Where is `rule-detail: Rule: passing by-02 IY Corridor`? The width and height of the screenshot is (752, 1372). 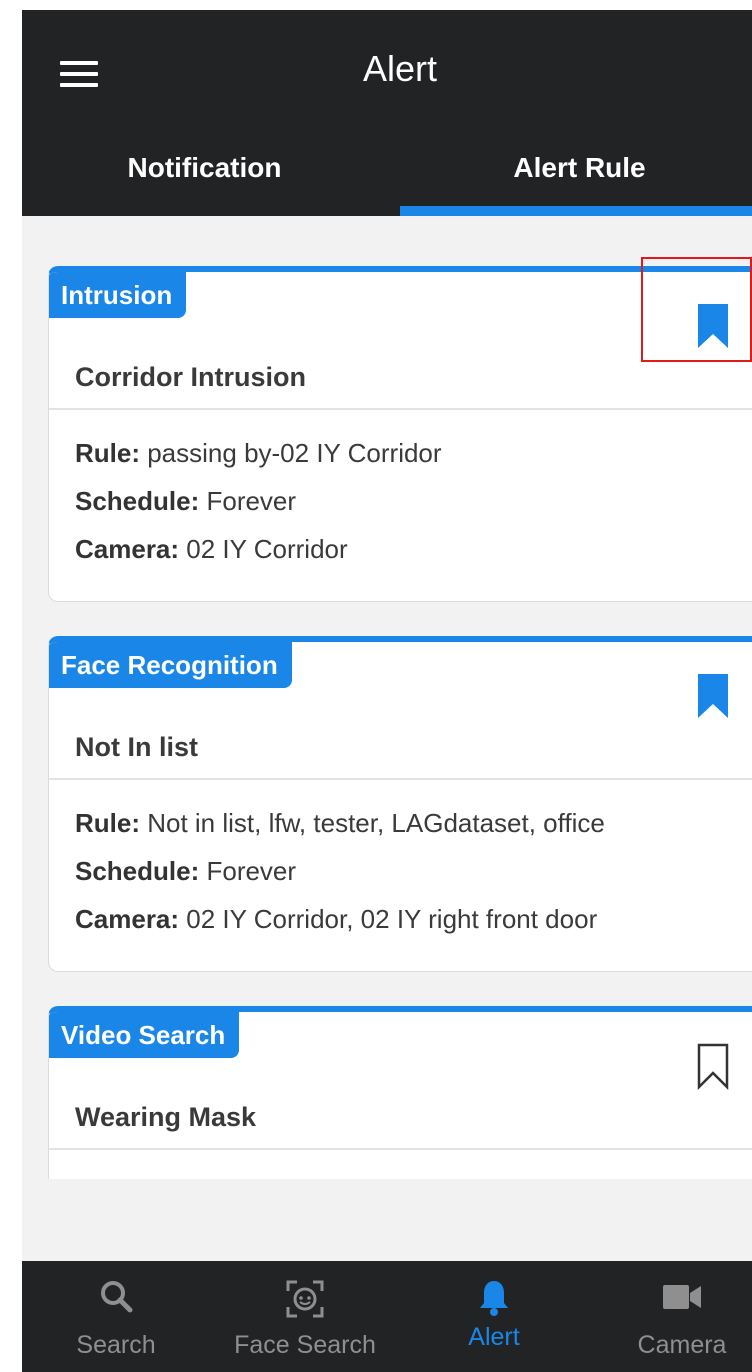 rule-detail: Rule: passing by-02 IY Corridor is located at coordinates (258, 453).